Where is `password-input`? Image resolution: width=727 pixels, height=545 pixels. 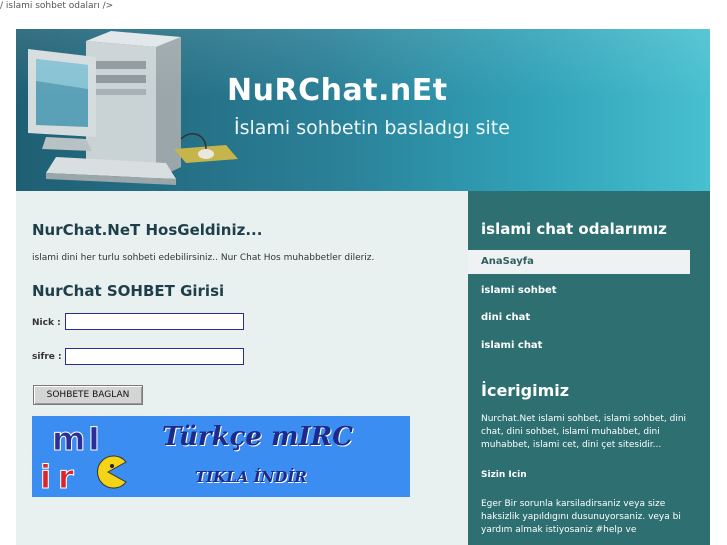
password-input is located at coordinates (154, 356).